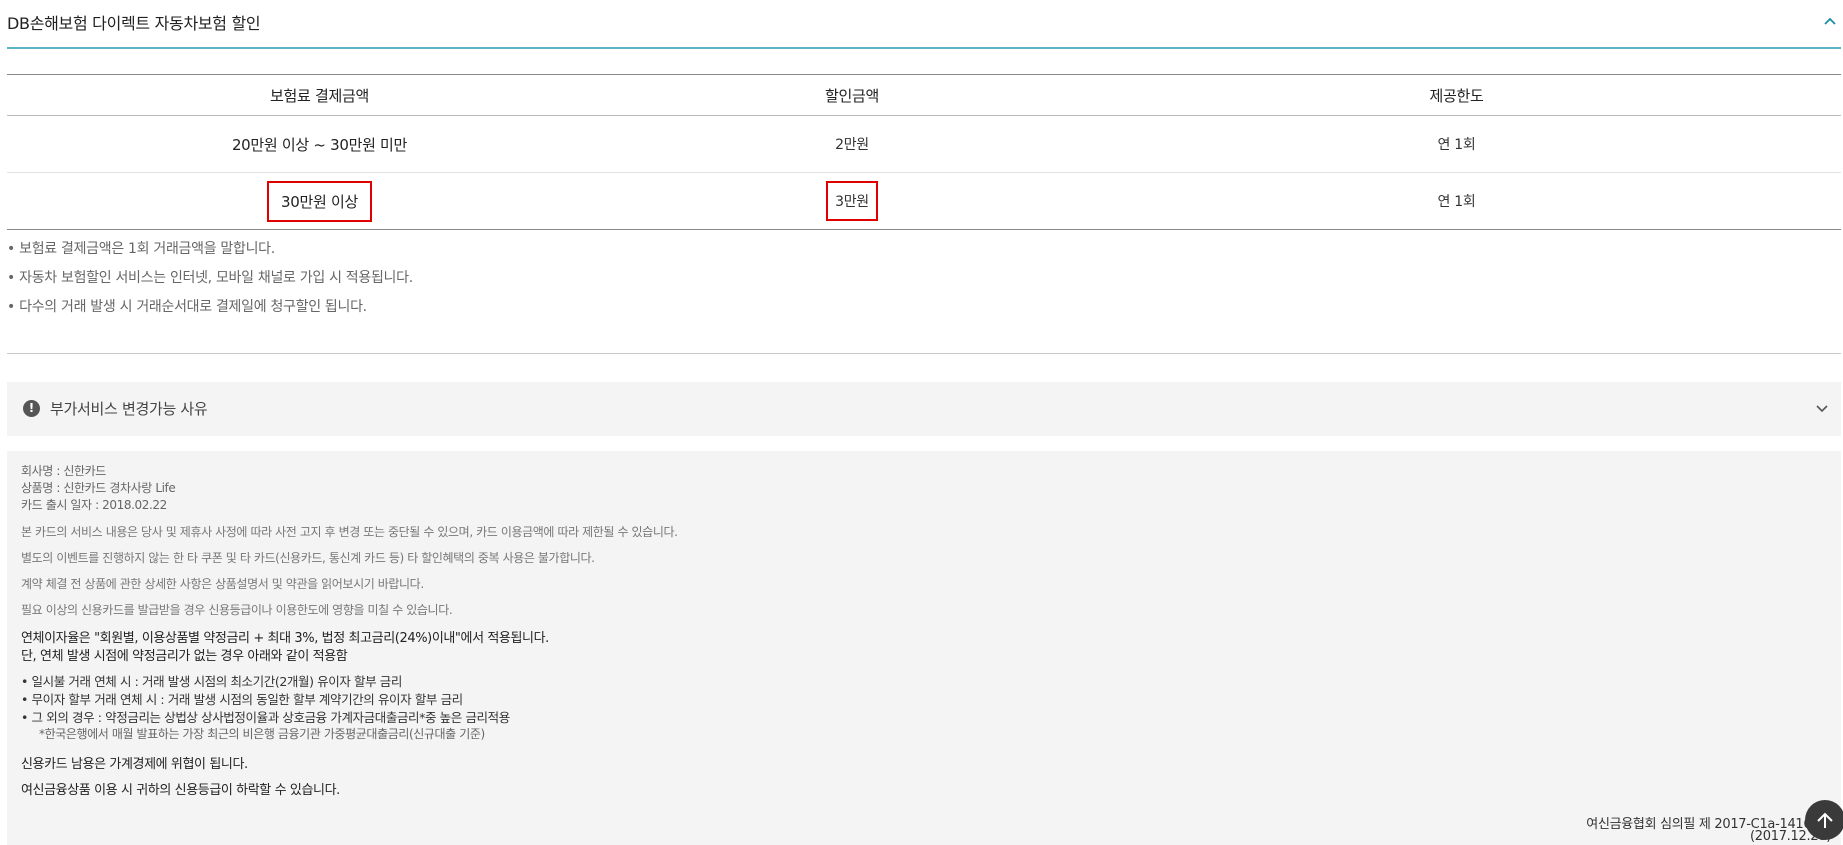 This screenshot has width=1843, height=845. Describe the element at coordinates (187, 307) in the screenshot. I see `list-item: • 다수의 거래 발생 시 거래순서대로 결제일에 청구할인 됩니다.` at that location.